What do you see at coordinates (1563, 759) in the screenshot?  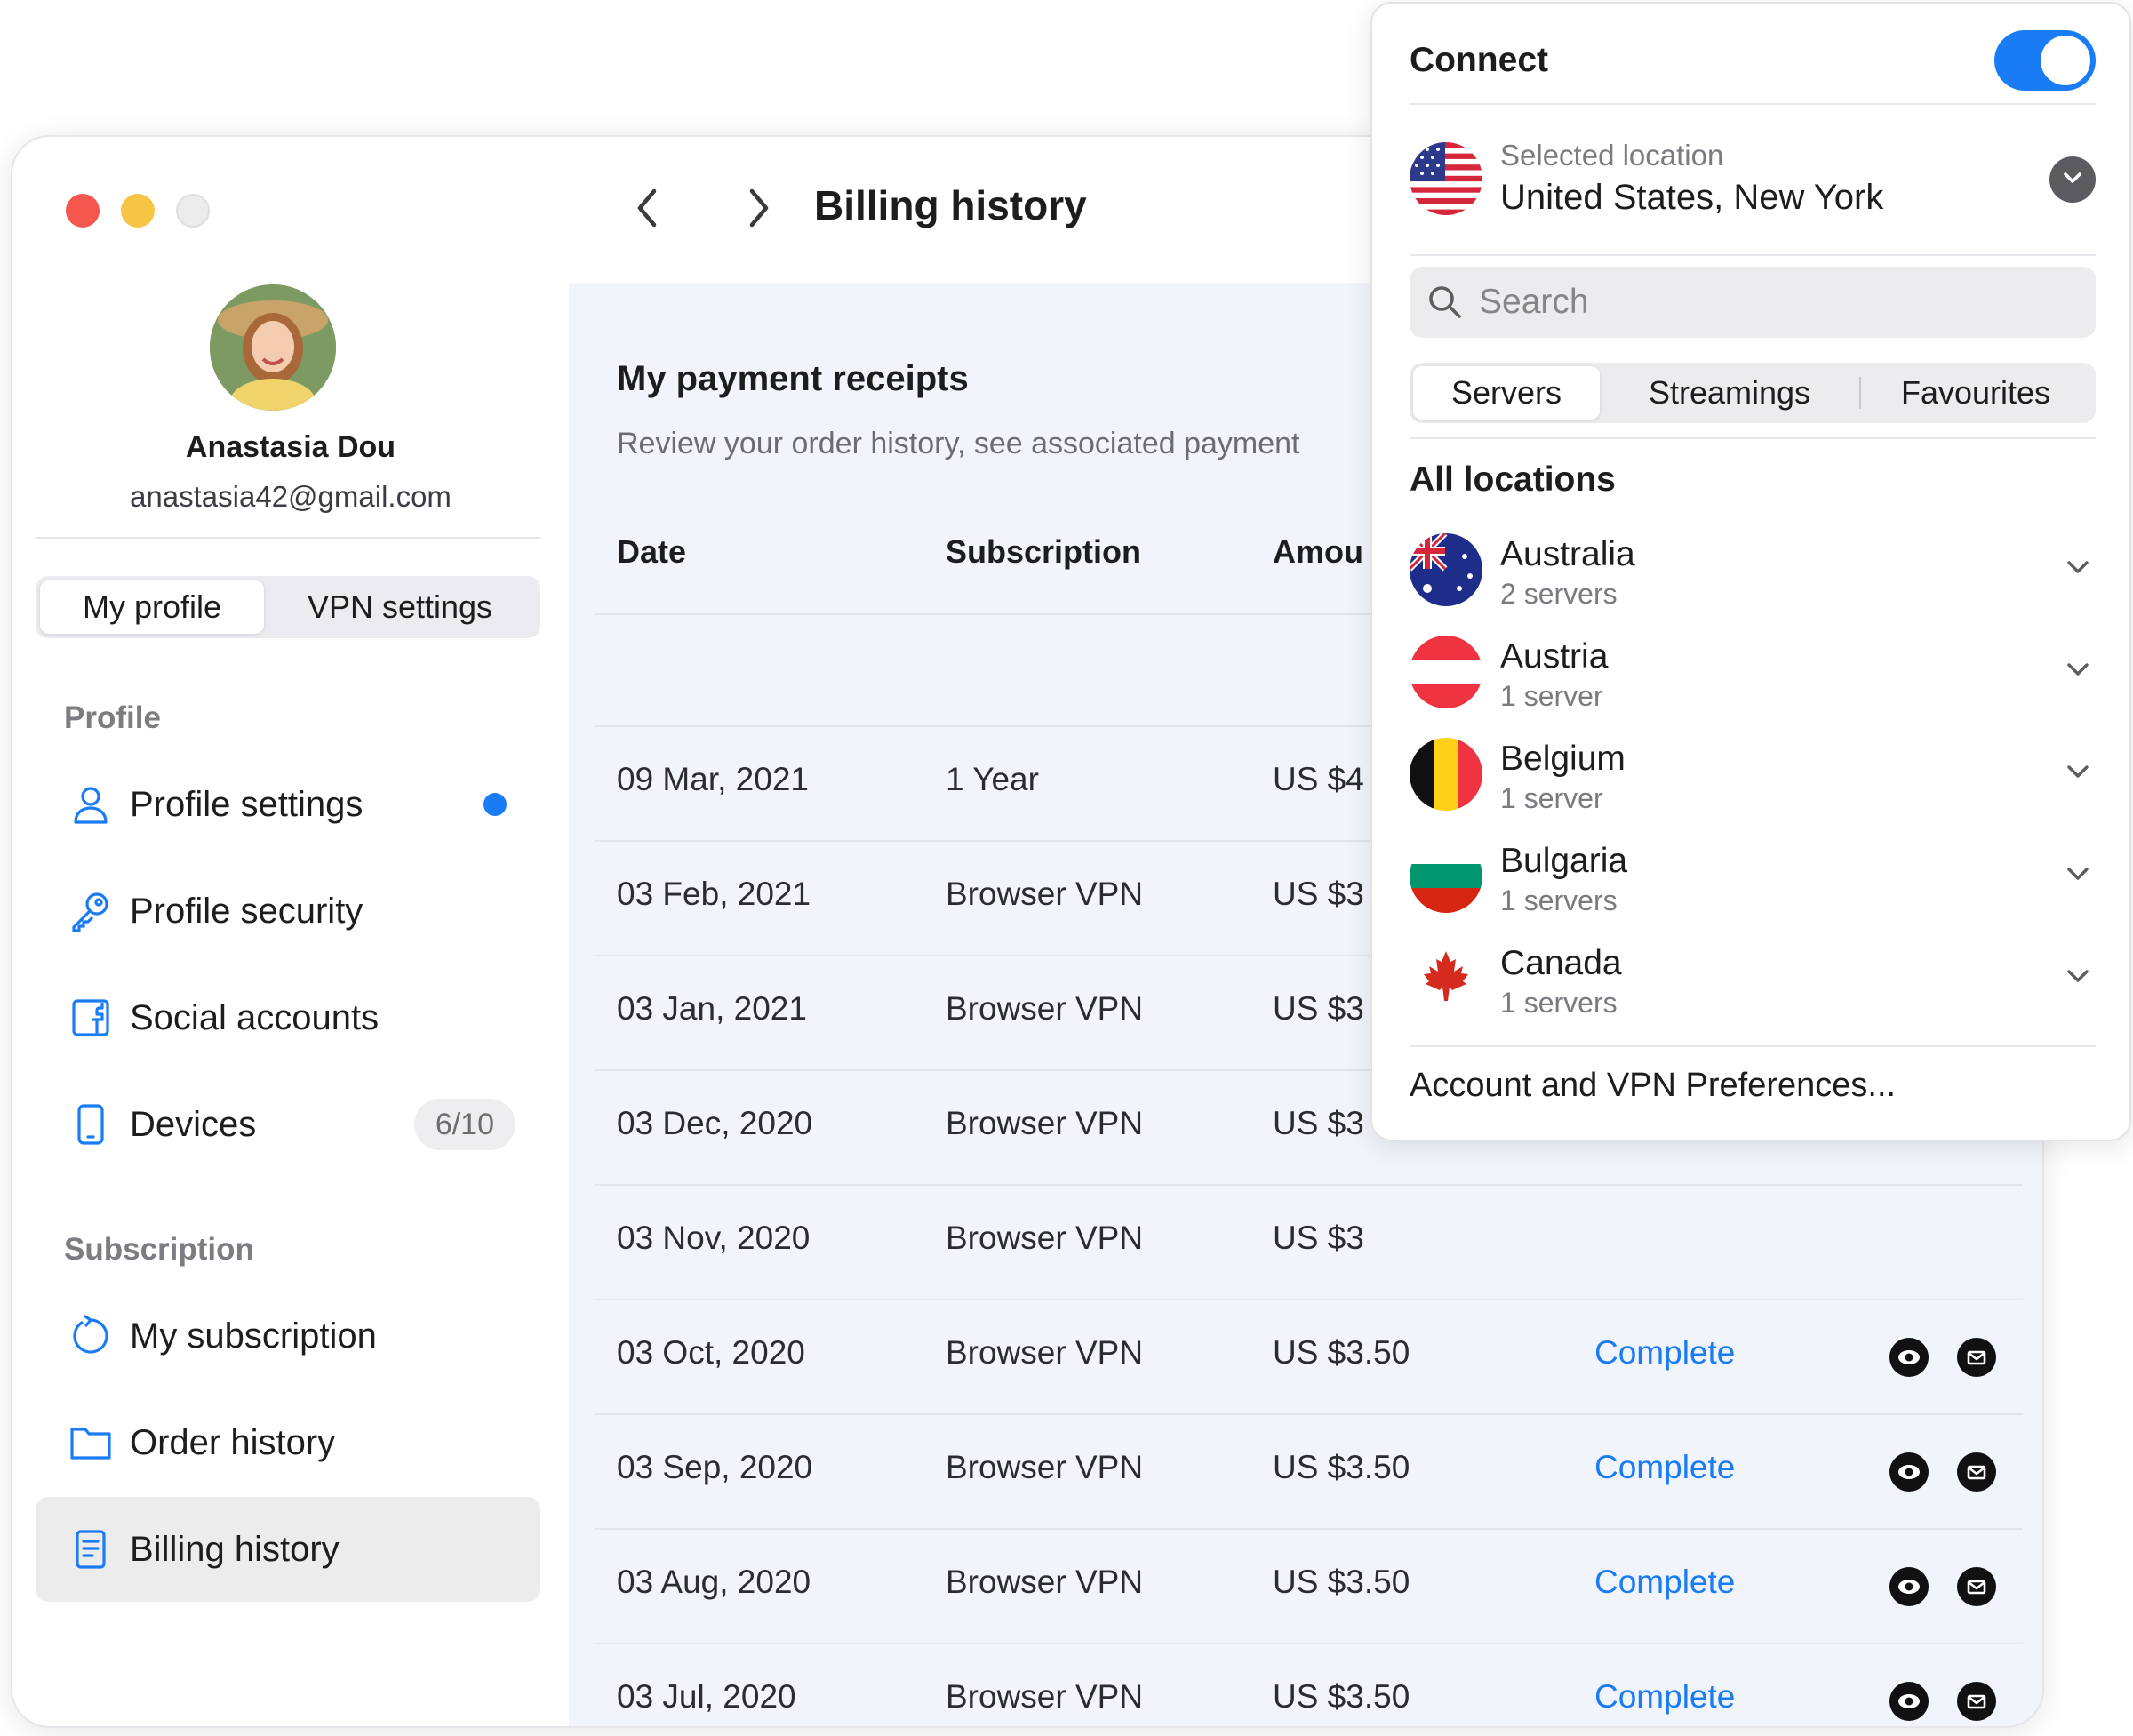 I see `location-name: Belgium` at bounding box center [1563, 759].